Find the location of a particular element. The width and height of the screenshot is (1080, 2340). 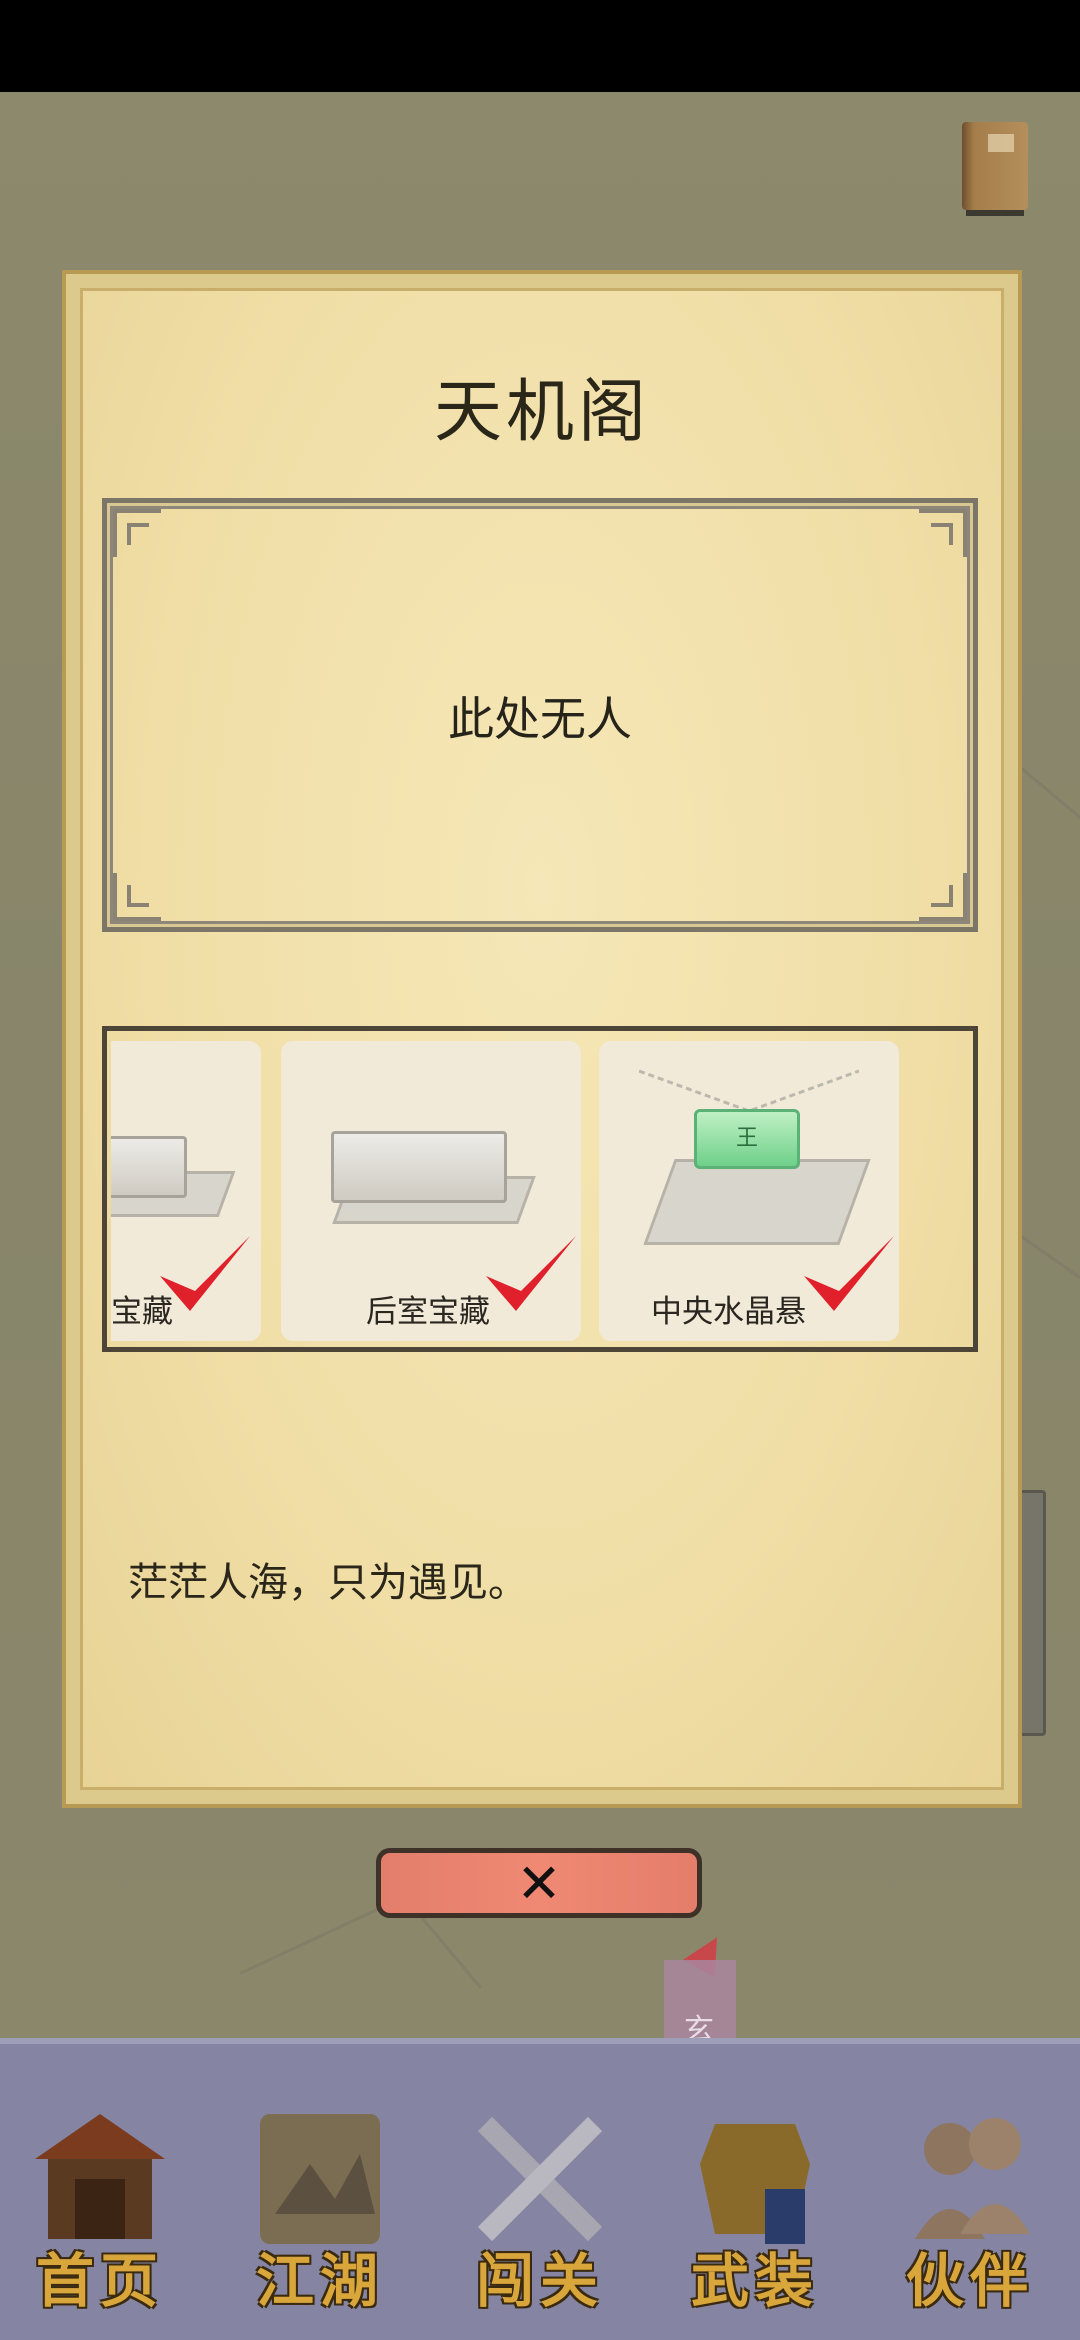

nav-item-challenge: 闯关 is located at coordinates (540, 2209).